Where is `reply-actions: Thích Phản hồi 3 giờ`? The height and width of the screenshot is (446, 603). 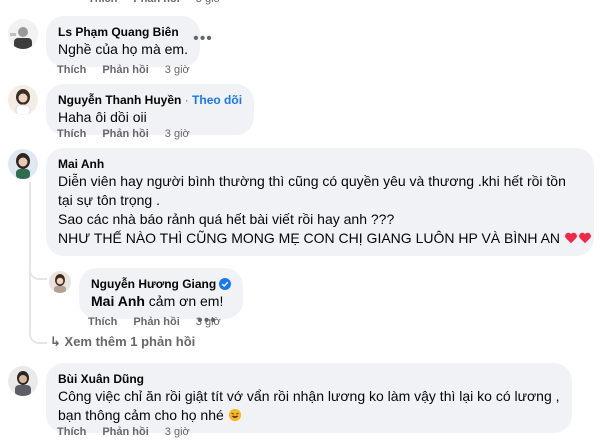
reply-actions: Thích Phản hồi 3 giờ is located at coordinates (154, 322).